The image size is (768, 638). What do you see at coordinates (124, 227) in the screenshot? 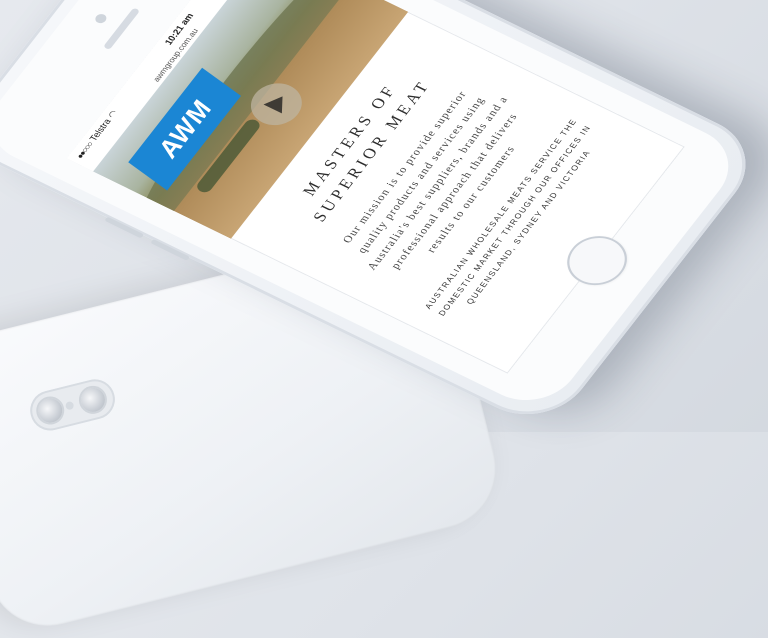
I see `volume-up-button` at bounding box center [124, 227].